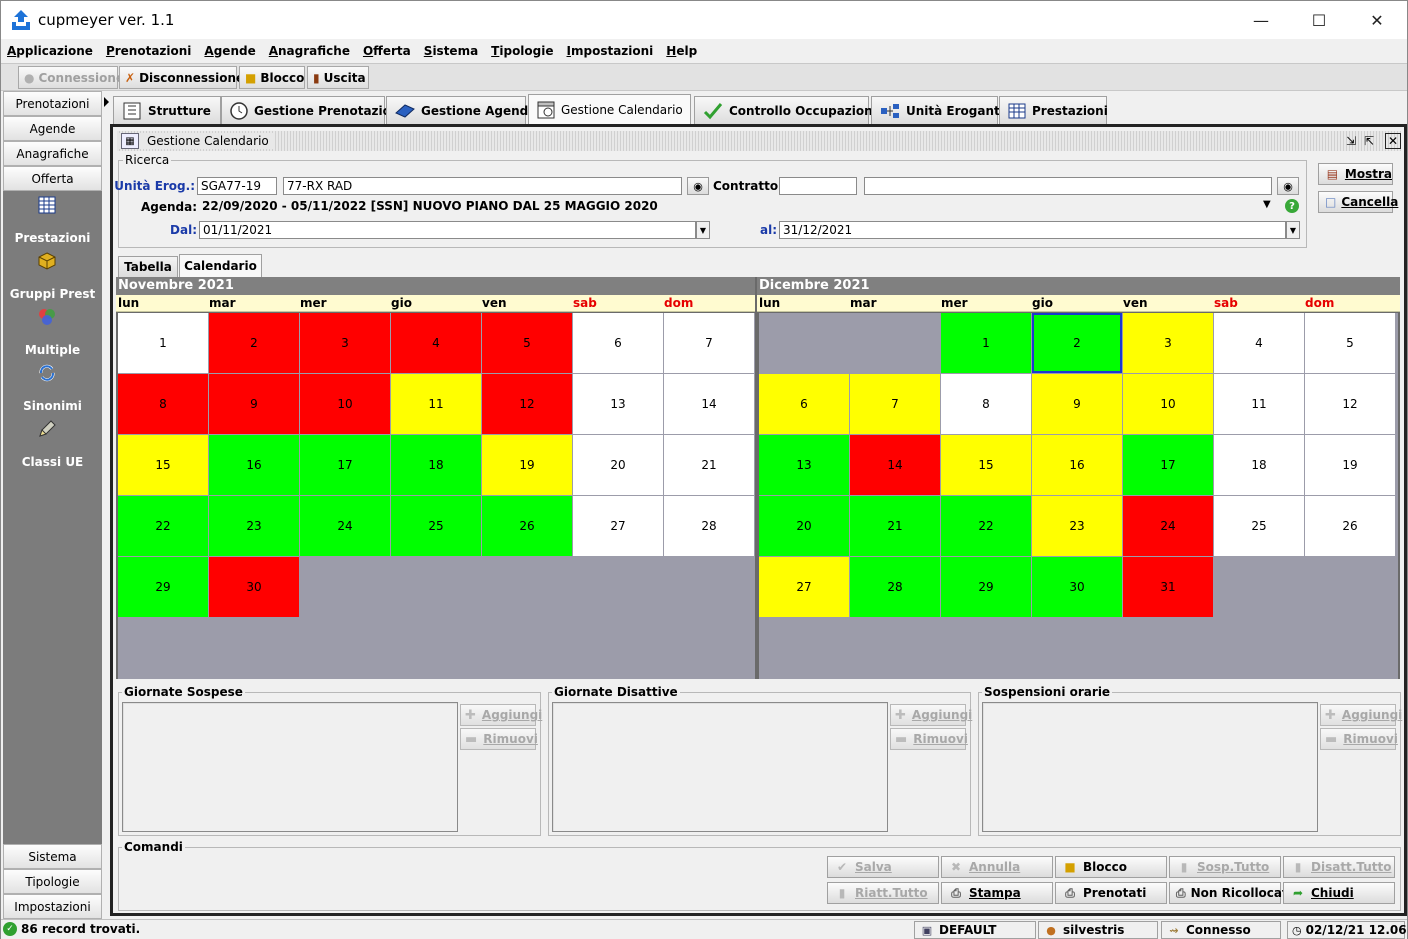 The width and height of the screenshot is (1408, 939). Describe the element at coordinates (1225, 867) in the screenshot. I see `sosp-tutto-button: ▮ Sosp.Tutto` at that location.